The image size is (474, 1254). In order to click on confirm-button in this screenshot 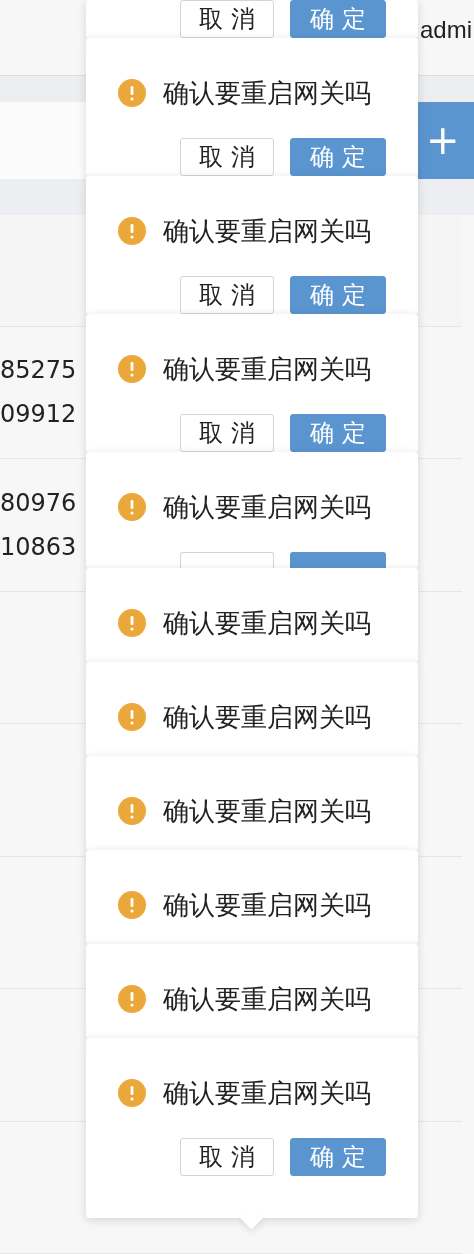, I will do `click(338, 560)`.